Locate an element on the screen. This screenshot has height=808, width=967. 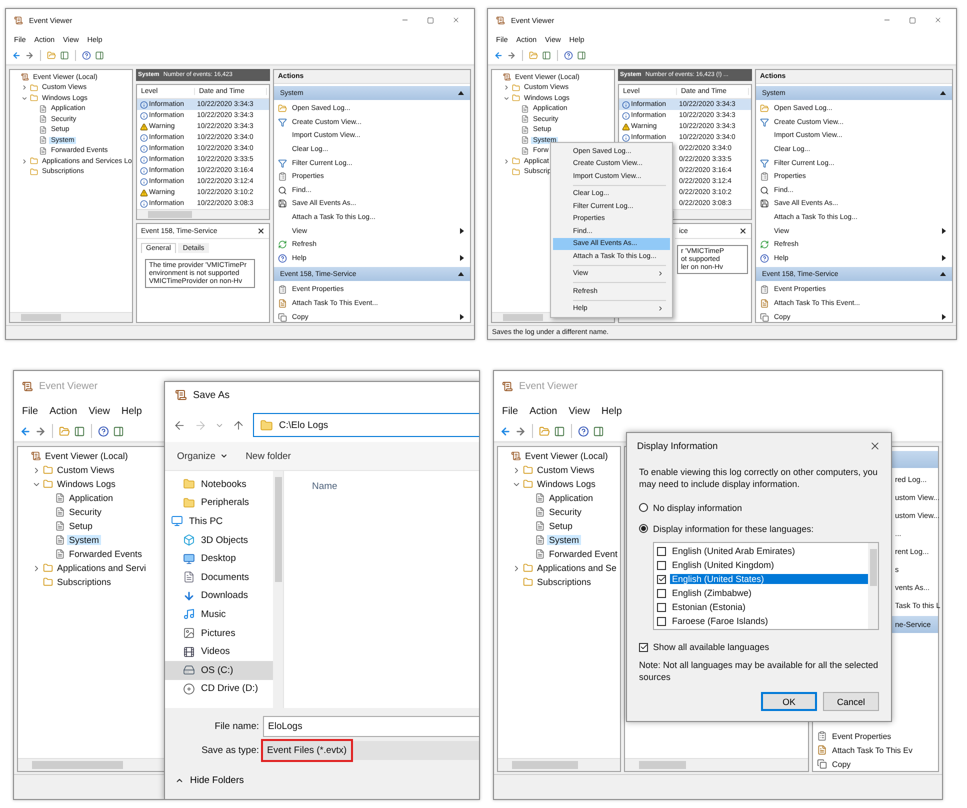
app-icon is located at coordinates (18, 20).